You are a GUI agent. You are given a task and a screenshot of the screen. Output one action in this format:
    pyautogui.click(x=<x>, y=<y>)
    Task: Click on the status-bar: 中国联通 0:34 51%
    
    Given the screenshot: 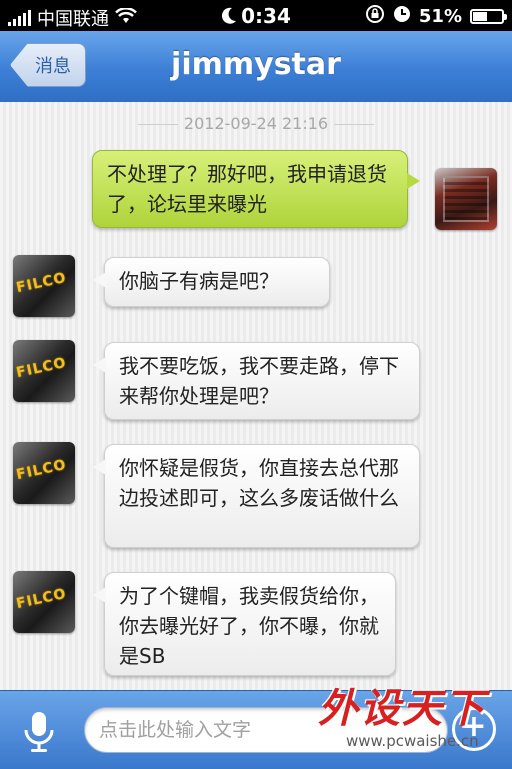 What is the action you would take?
    pyautogui.click(x=256, y=15)
    